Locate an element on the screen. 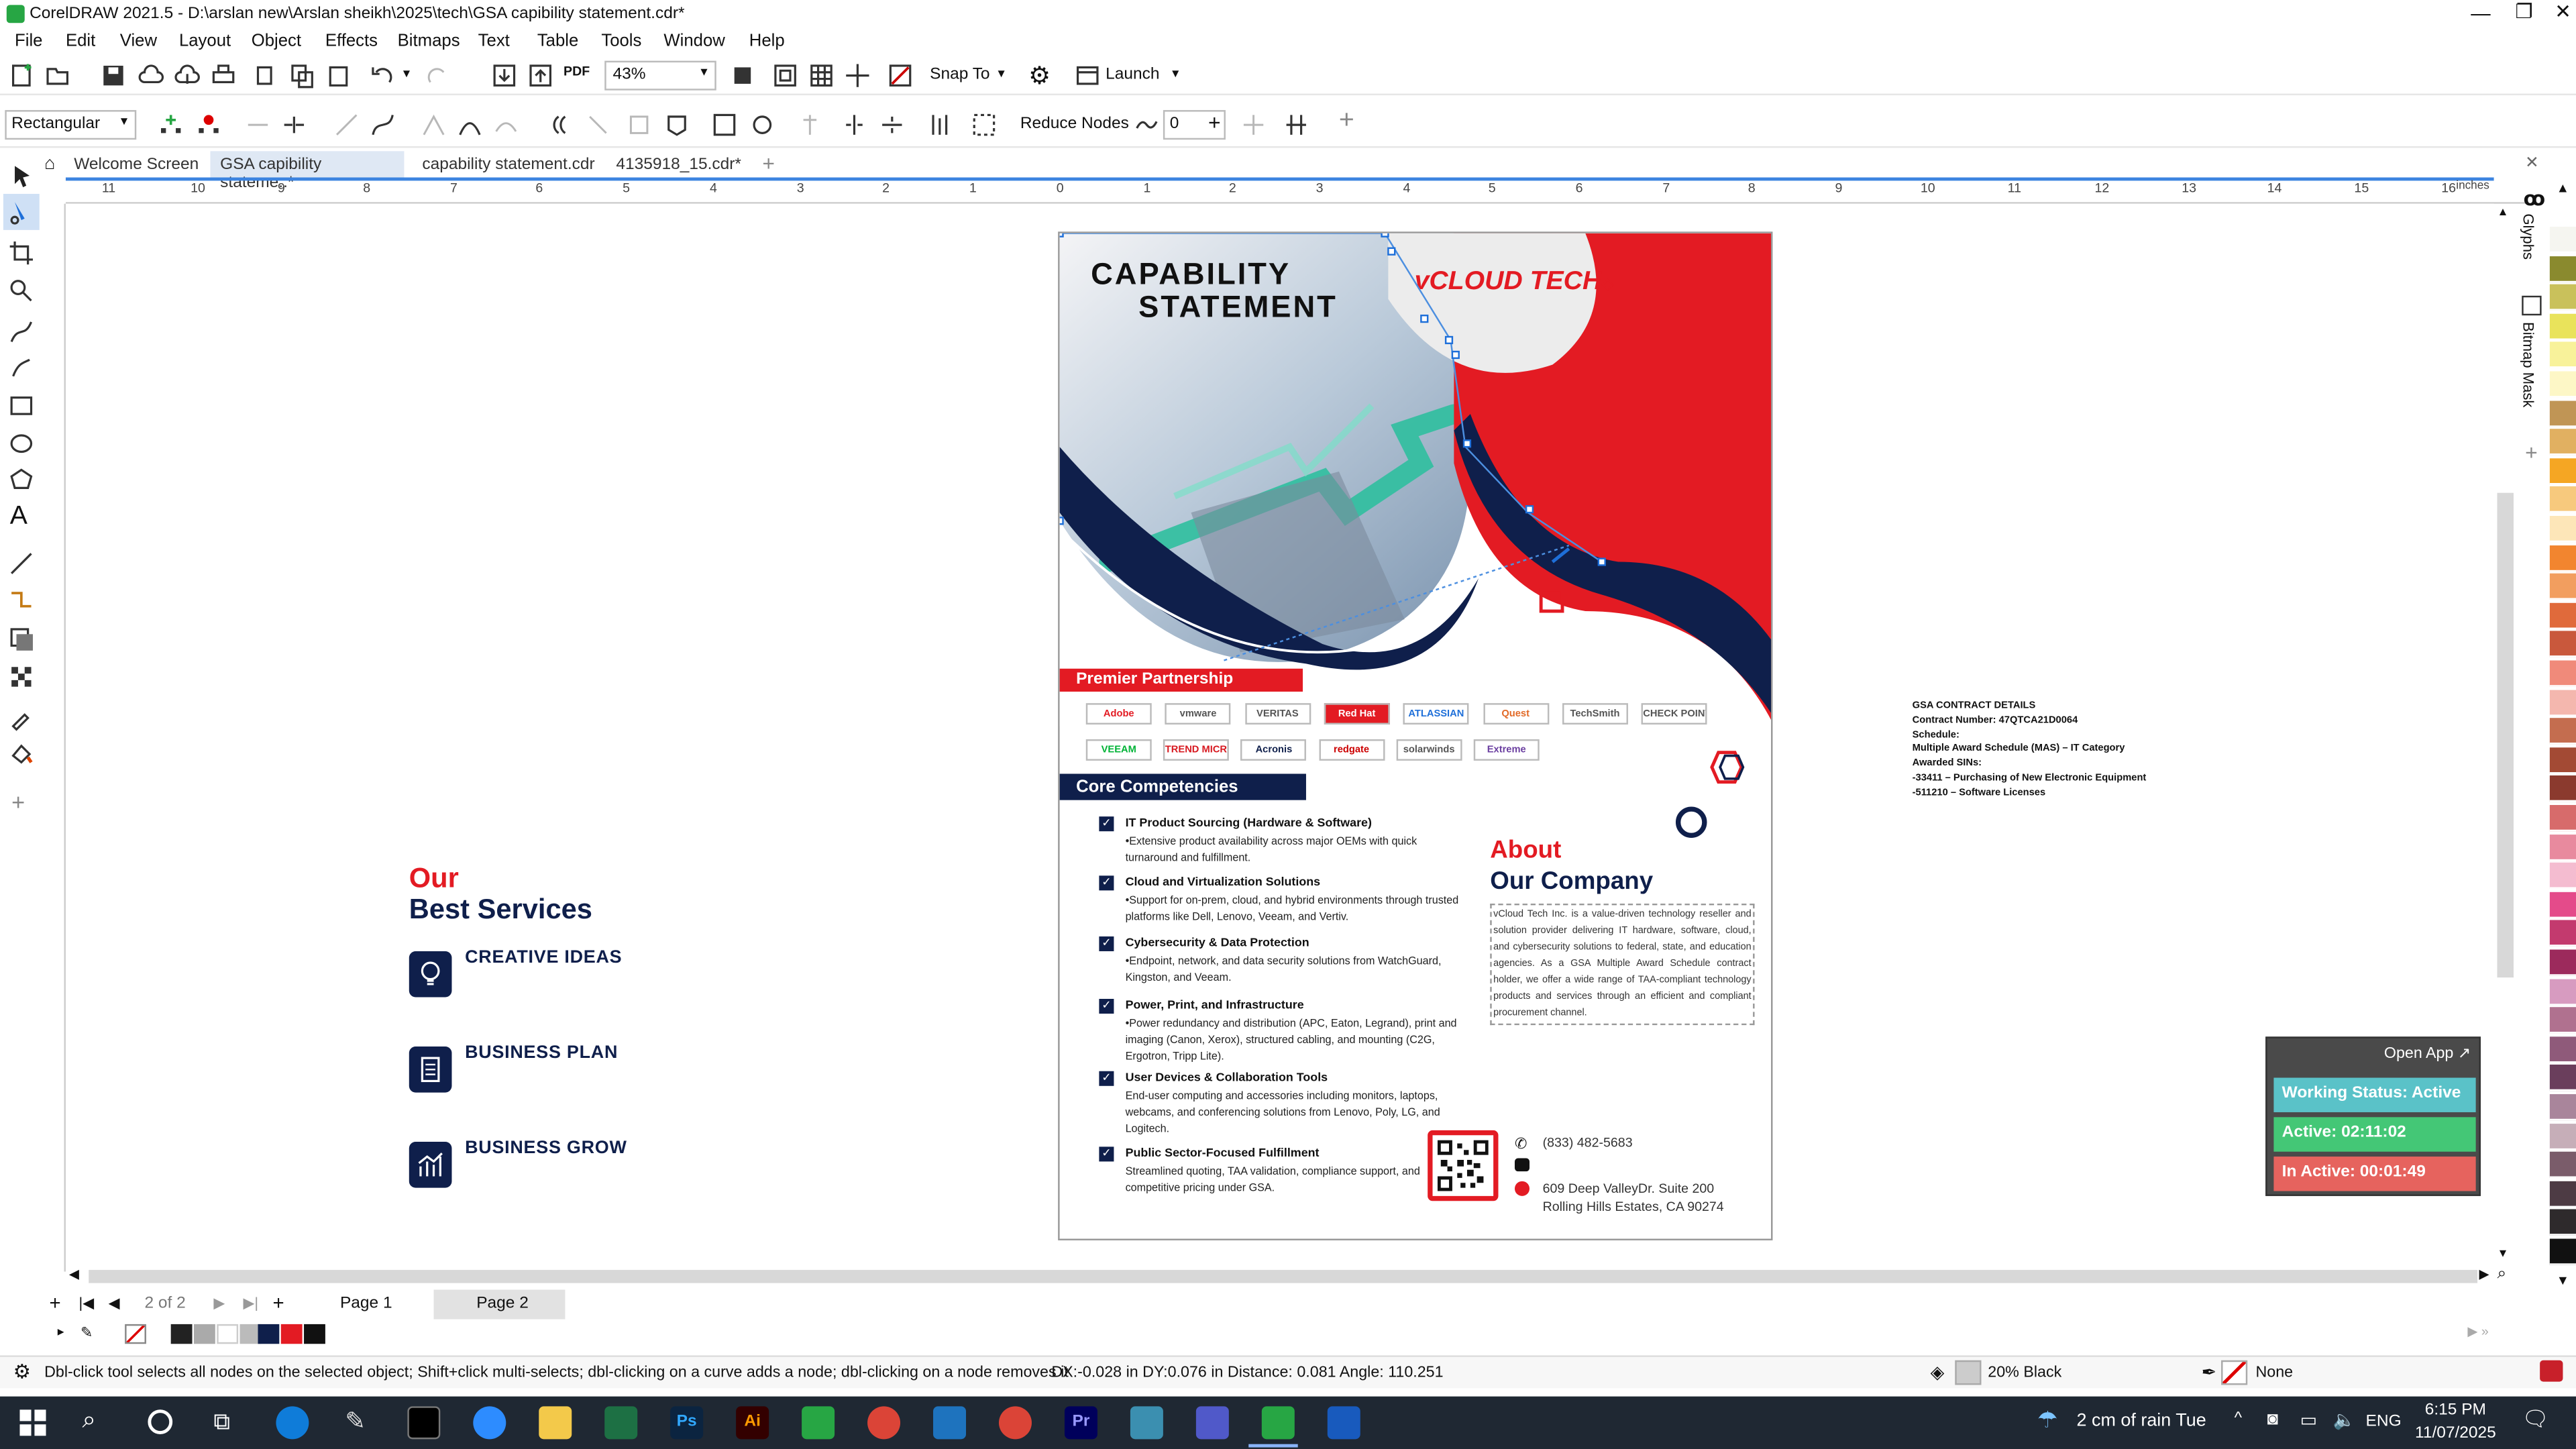 This screenshot has height=1449, width=2576. mirror-horizontal-icon is located at coordinates (854, 125).